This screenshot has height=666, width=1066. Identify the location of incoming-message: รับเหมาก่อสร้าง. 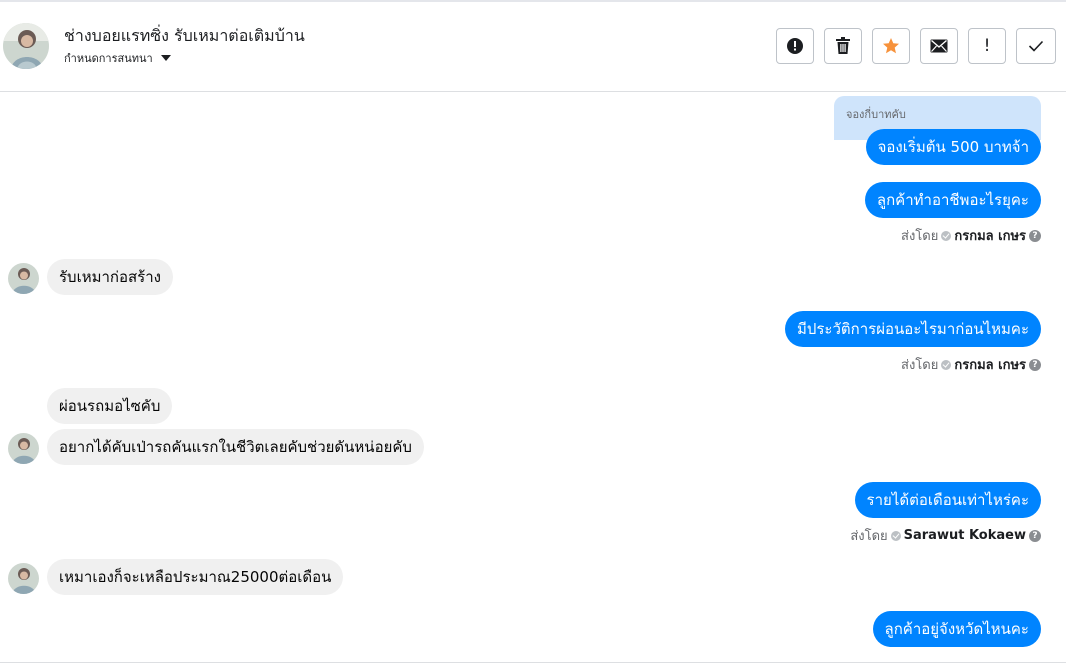
(110, 277).